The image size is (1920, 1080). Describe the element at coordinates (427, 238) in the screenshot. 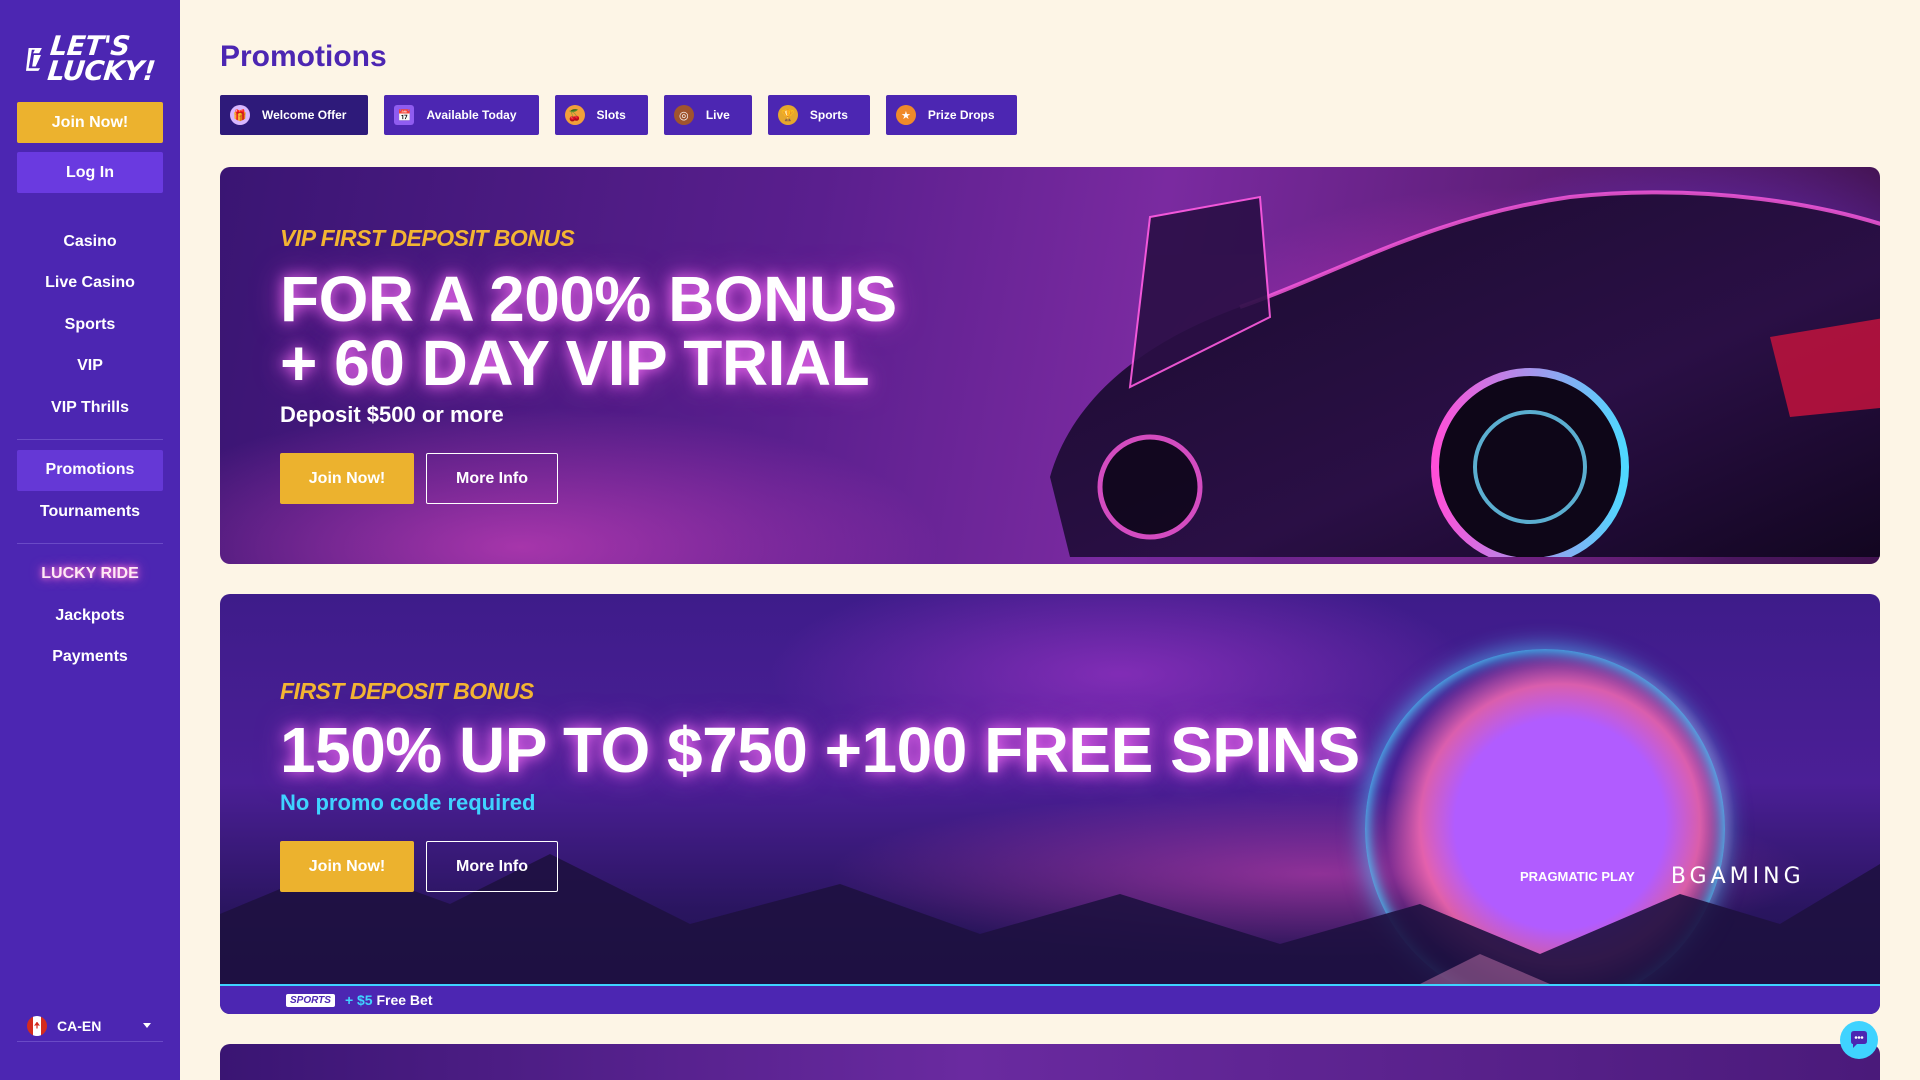

I see `banner-subtitle: VIP FIRST DEPOSIT BONUS` at that location.